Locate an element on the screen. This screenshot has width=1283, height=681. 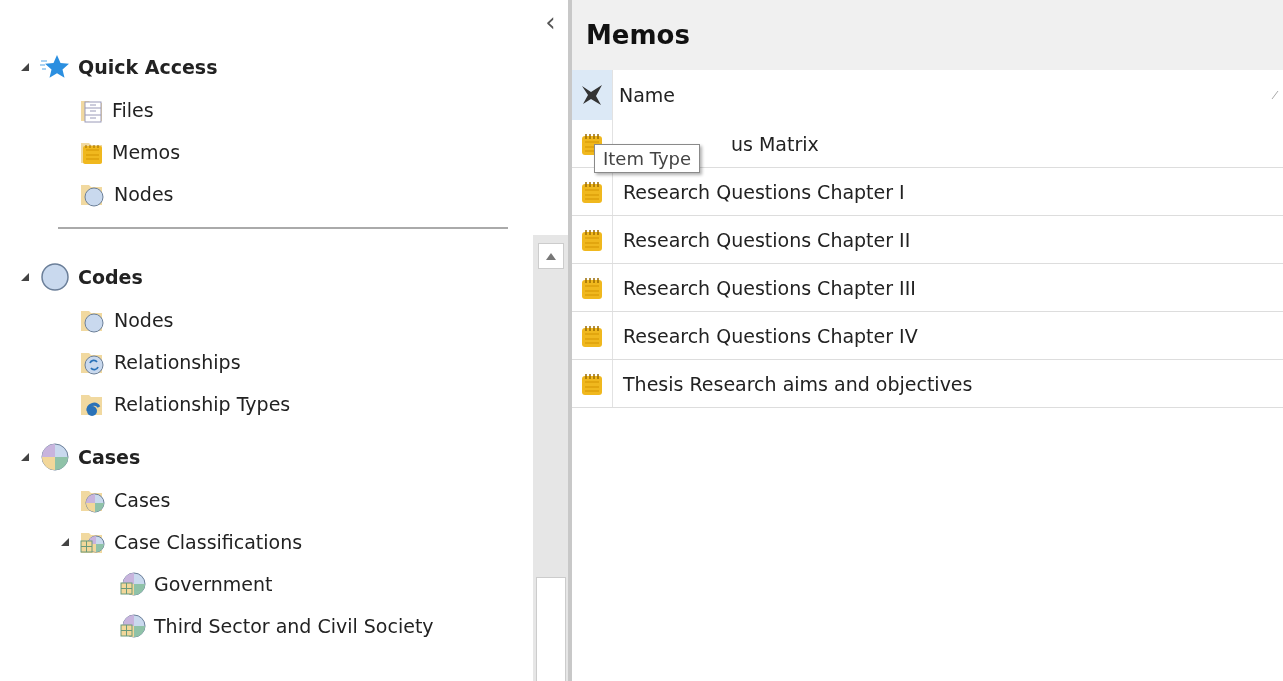
section-heading: Codes is located at coordinates (110, 277).